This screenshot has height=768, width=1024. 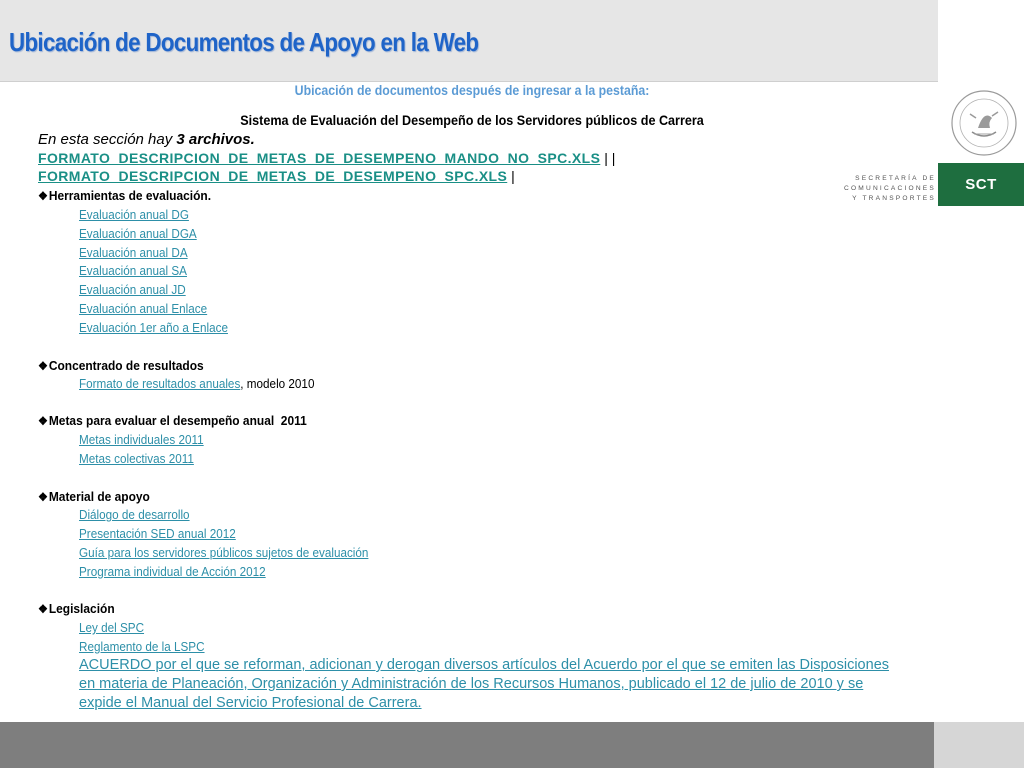 I want to click on document-link: Evaluación anual Enlace, so click(x=143, y=308).